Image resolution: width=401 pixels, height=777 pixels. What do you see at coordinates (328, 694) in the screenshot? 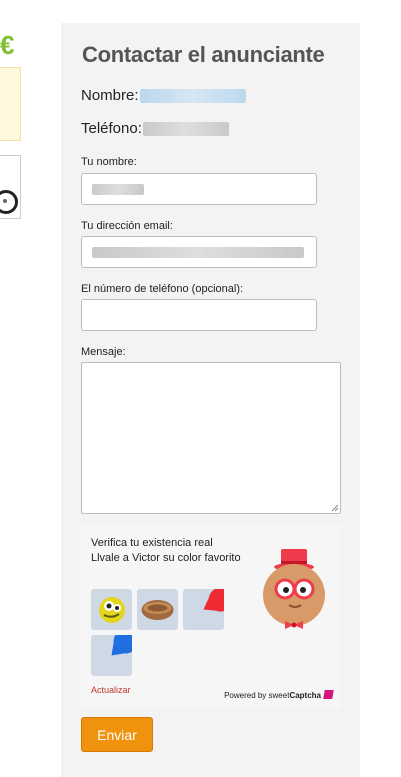
I see `sweetcaptcha-logo-icon` at bounding box center [328, 694].